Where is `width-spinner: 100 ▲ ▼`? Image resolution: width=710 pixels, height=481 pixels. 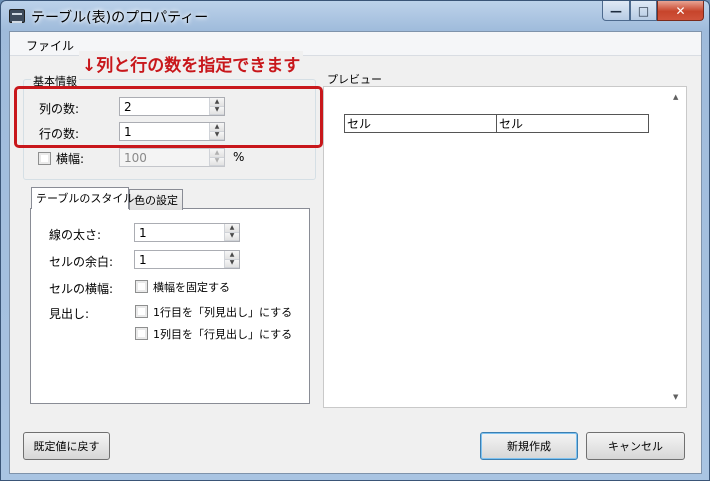
width-spinner: 100 ▲ ▼ is located at coordinates (172, 157).